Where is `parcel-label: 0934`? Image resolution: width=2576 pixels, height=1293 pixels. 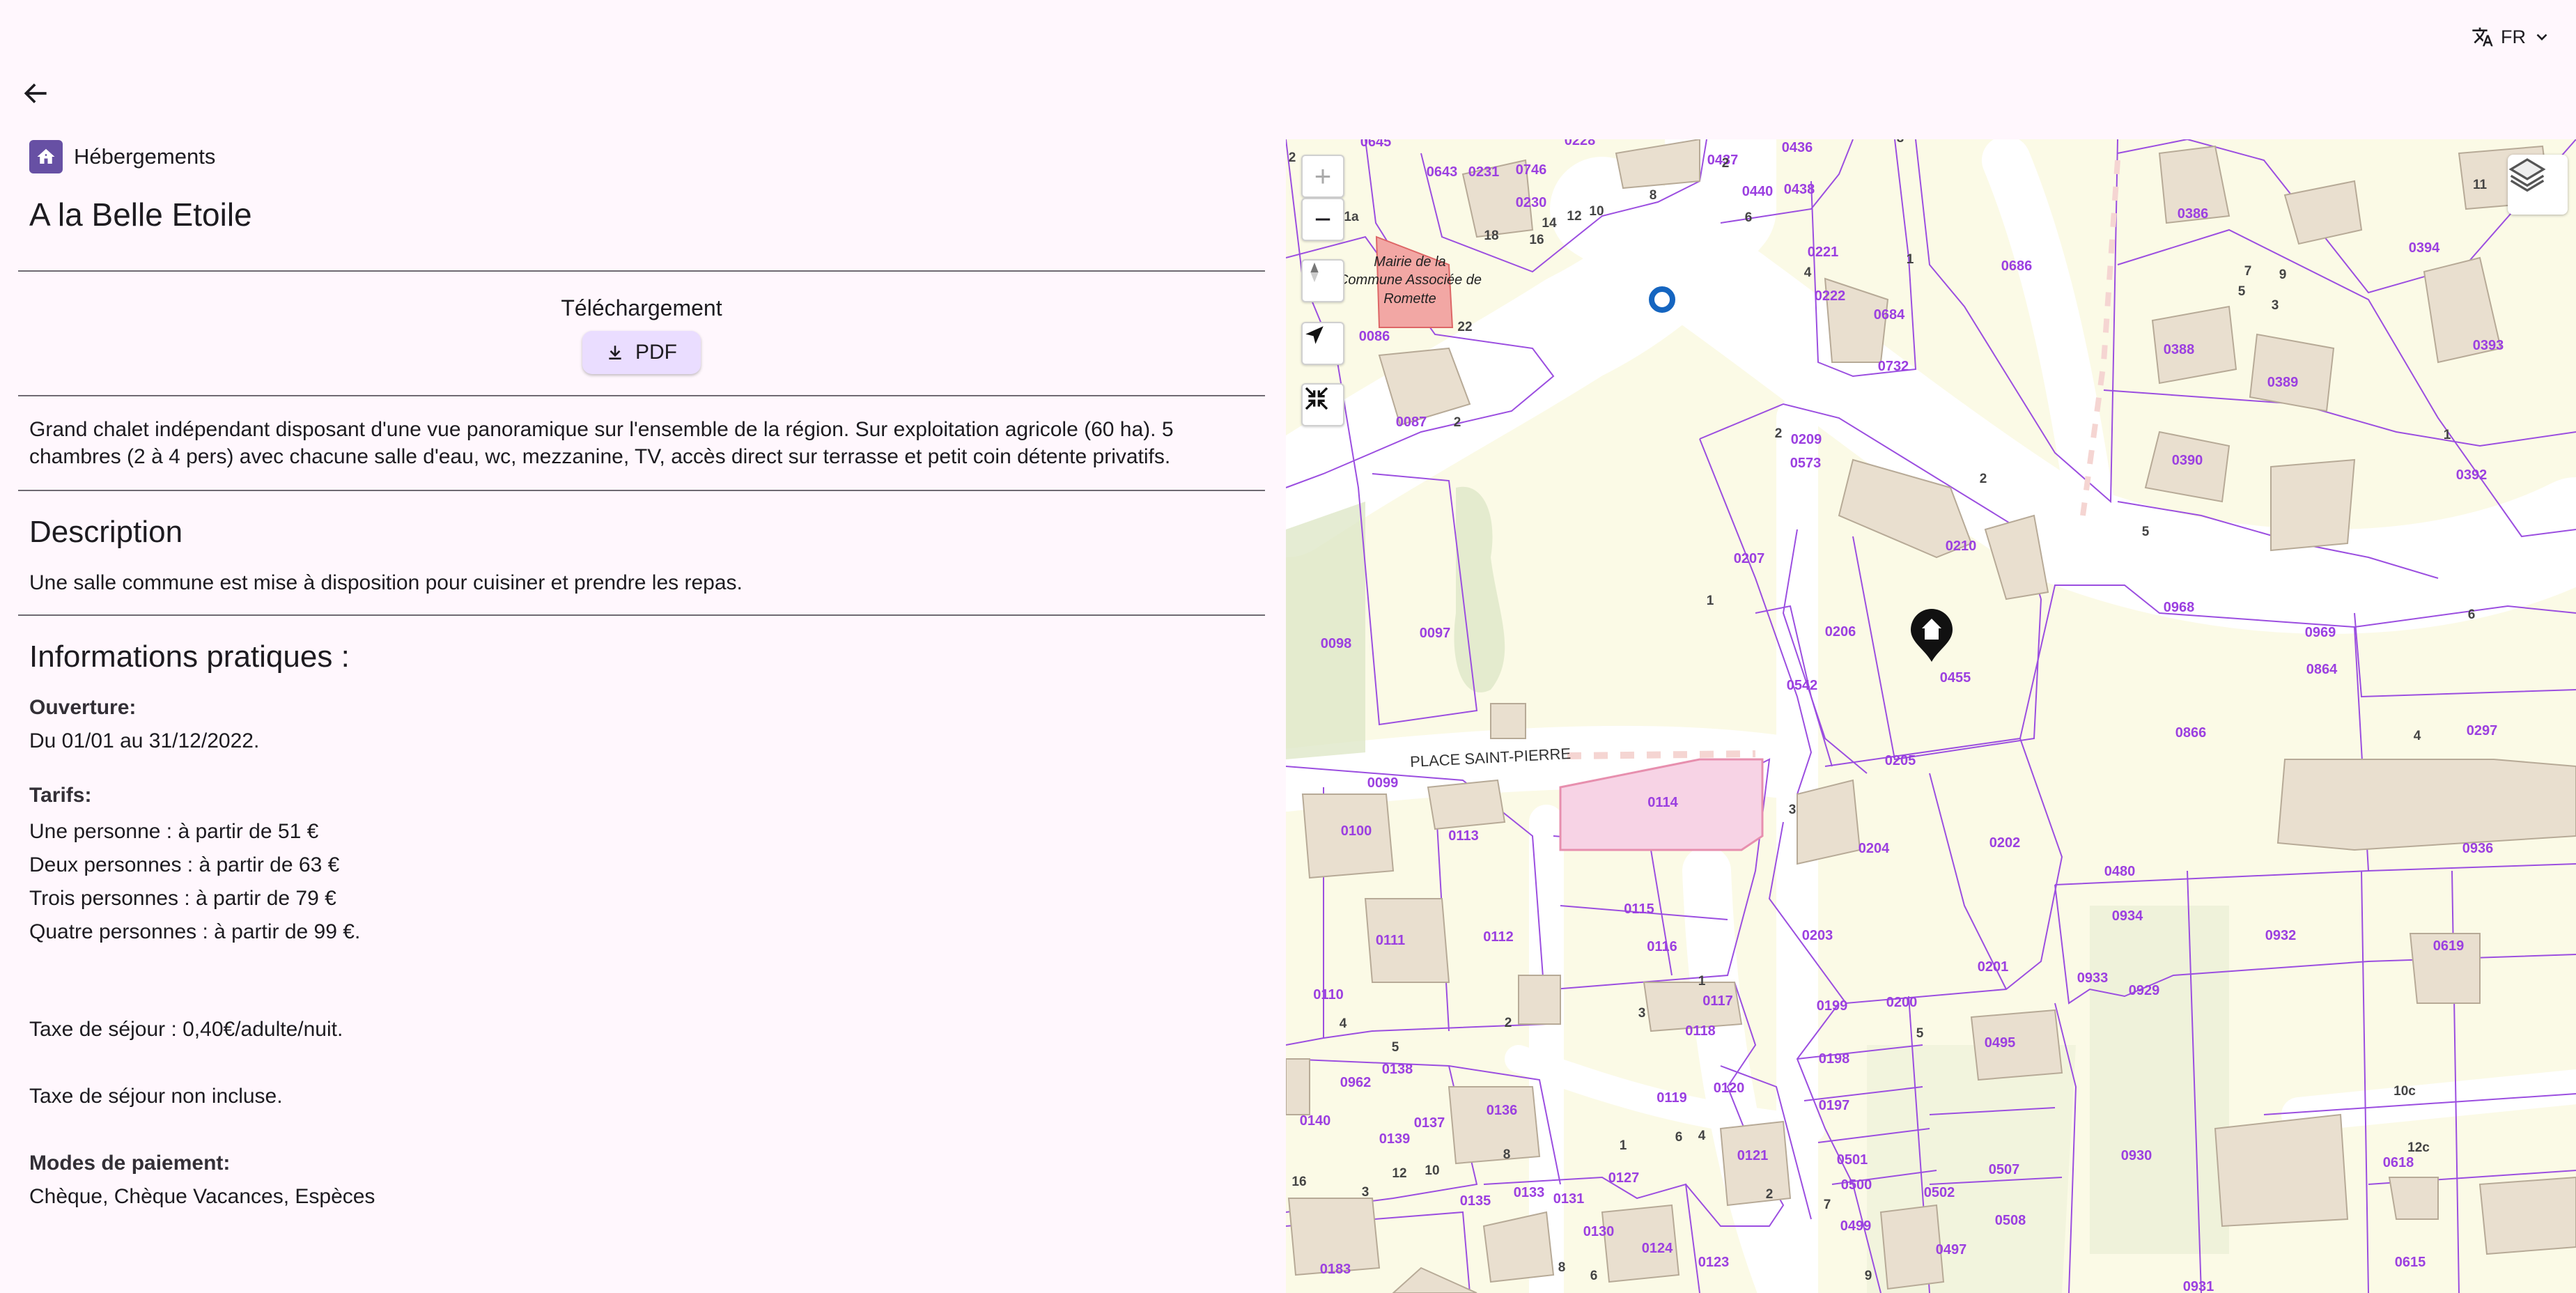
parcel-label: 0934 is located at coordinates (2127, 916).